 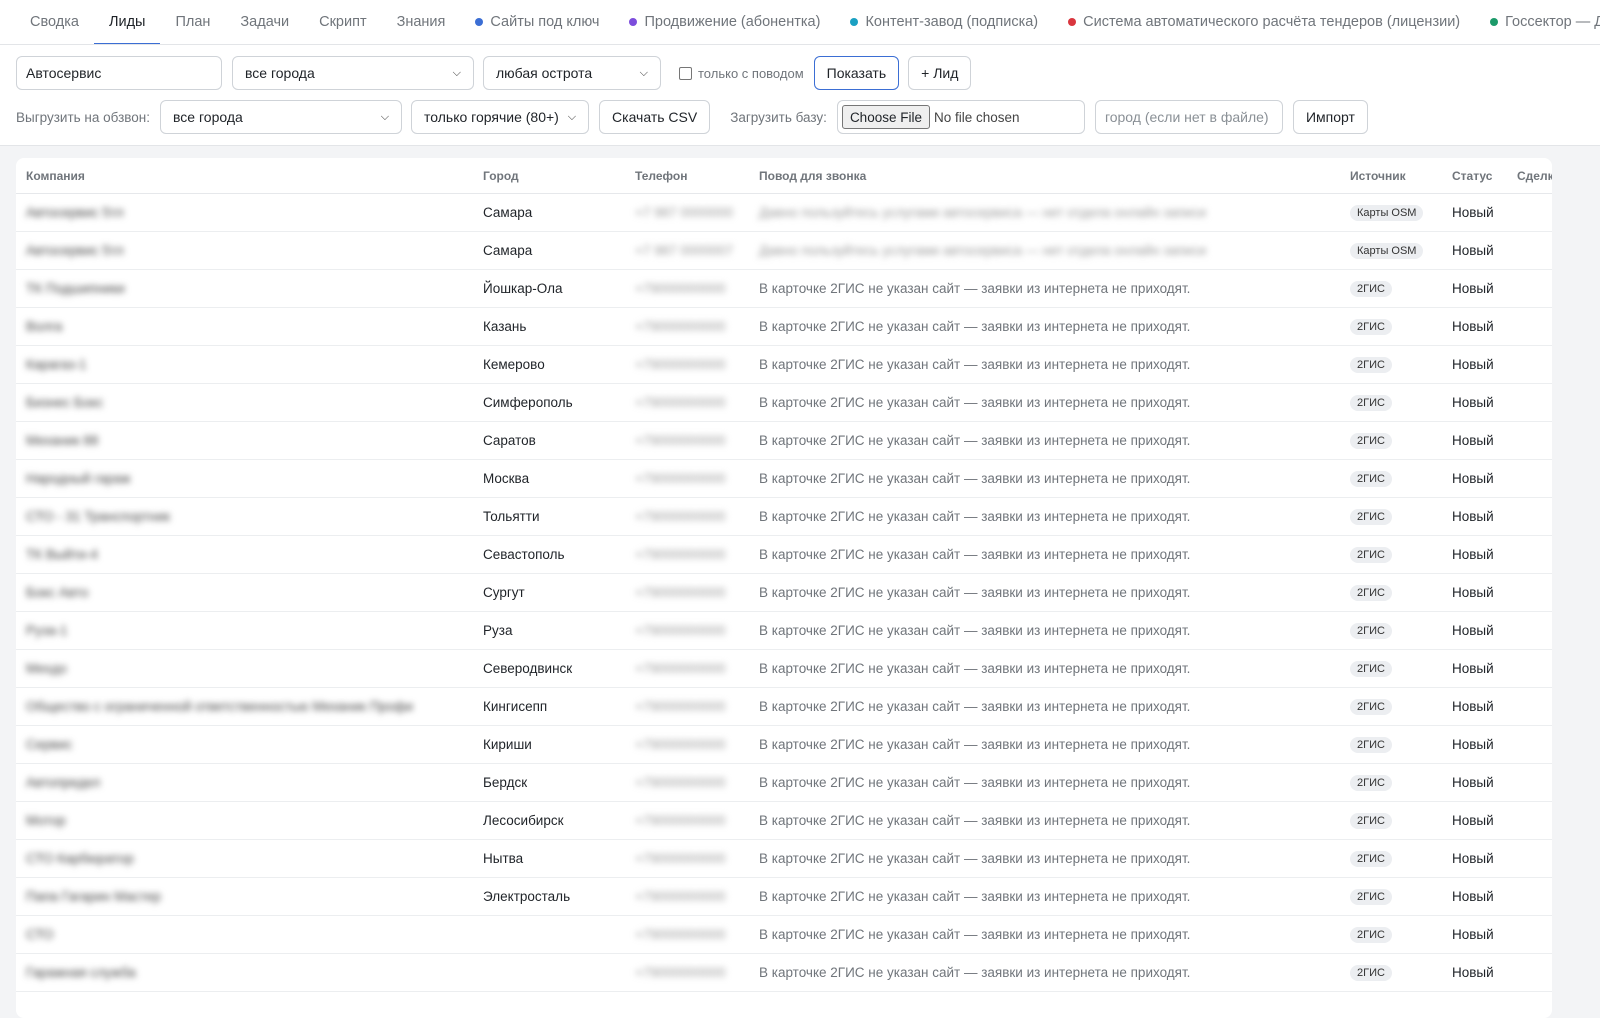 What do you see at coordinates (353, 73) in the screenshot?
I see `city-filter-select: все города ⌵` at bounding box center [353, 73].